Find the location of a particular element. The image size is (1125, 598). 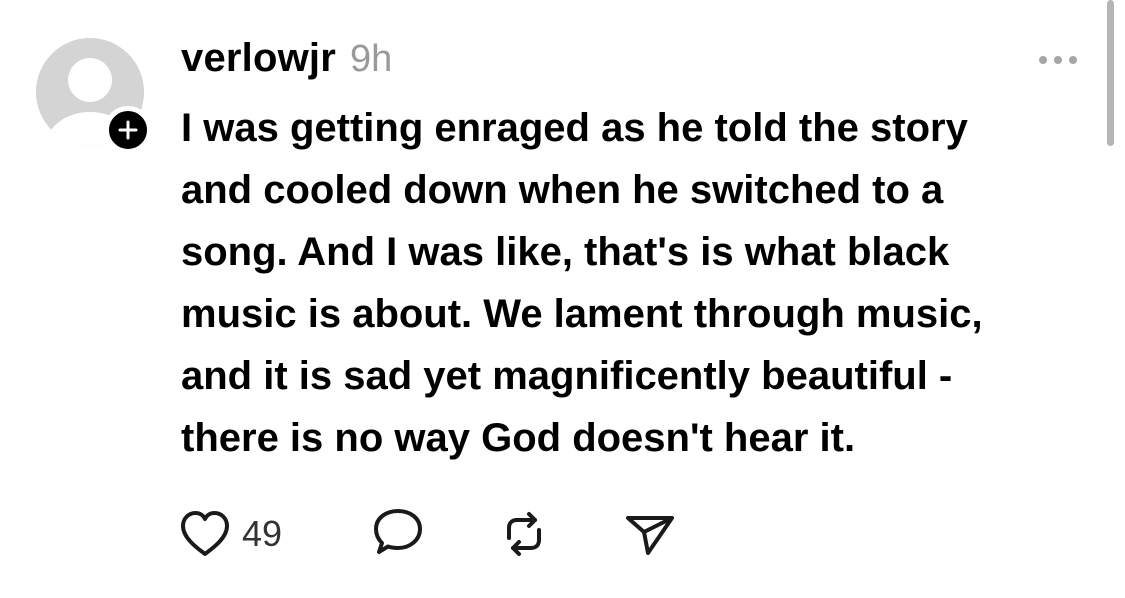

repost-button is located at coordinates (524, 534).